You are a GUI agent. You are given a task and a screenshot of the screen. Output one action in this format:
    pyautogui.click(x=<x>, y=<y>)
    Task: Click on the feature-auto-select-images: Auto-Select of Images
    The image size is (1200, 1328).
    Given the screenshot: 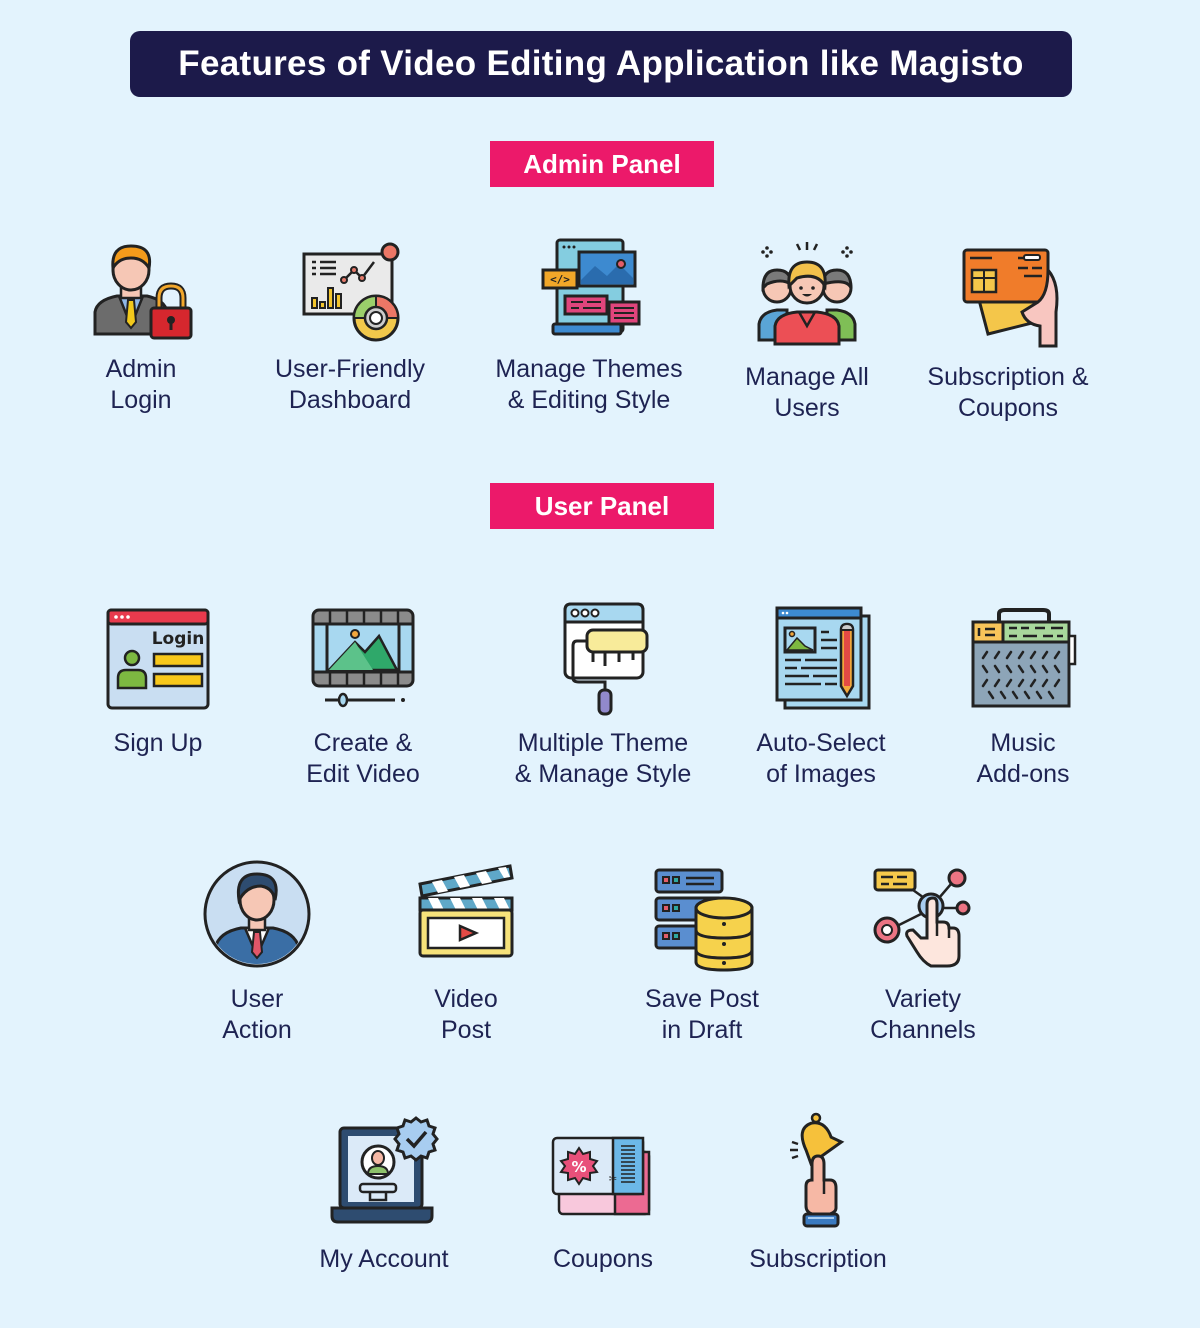 What is the action you would take?
    pyautogui.click(x=821, y=695)
    